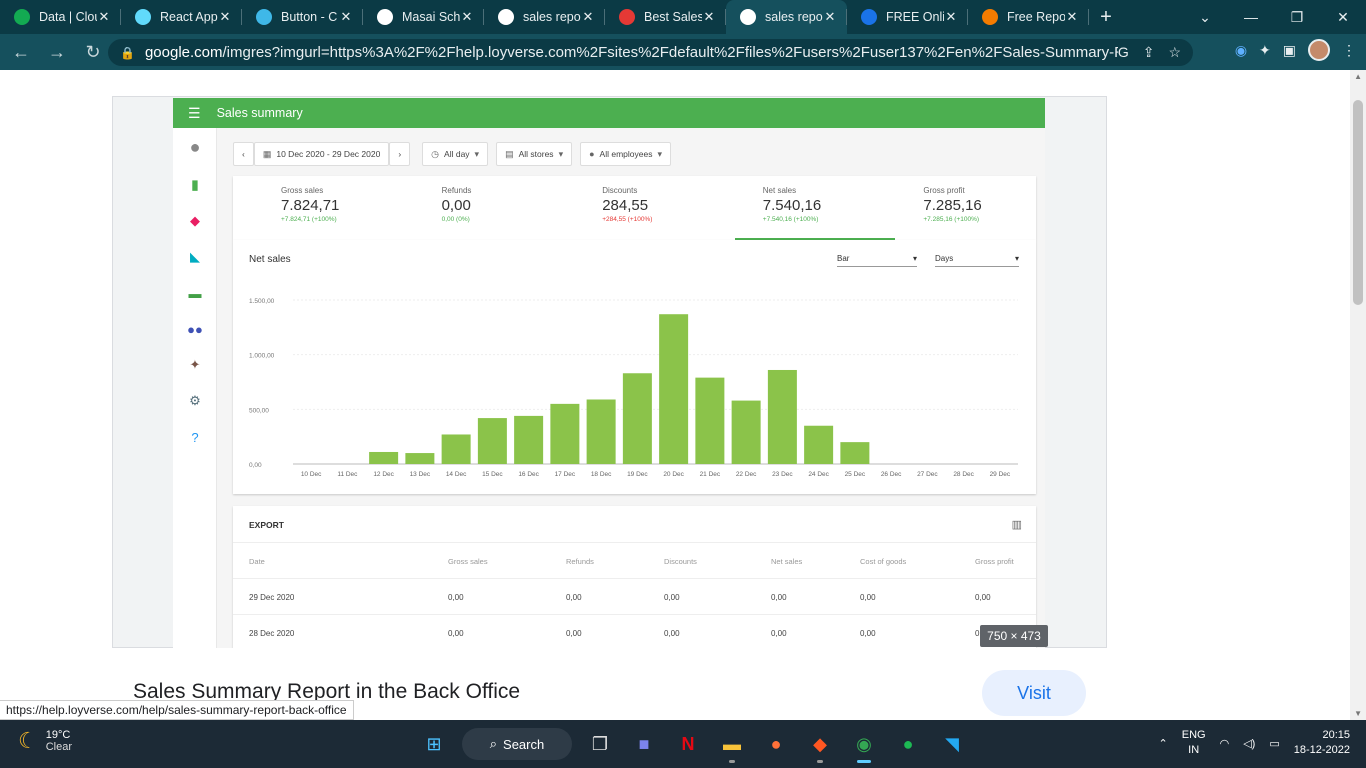  Describe the element at coordinates (195, 185) in the screenshot. I see `reports-chart-icon: ▮` at that location.